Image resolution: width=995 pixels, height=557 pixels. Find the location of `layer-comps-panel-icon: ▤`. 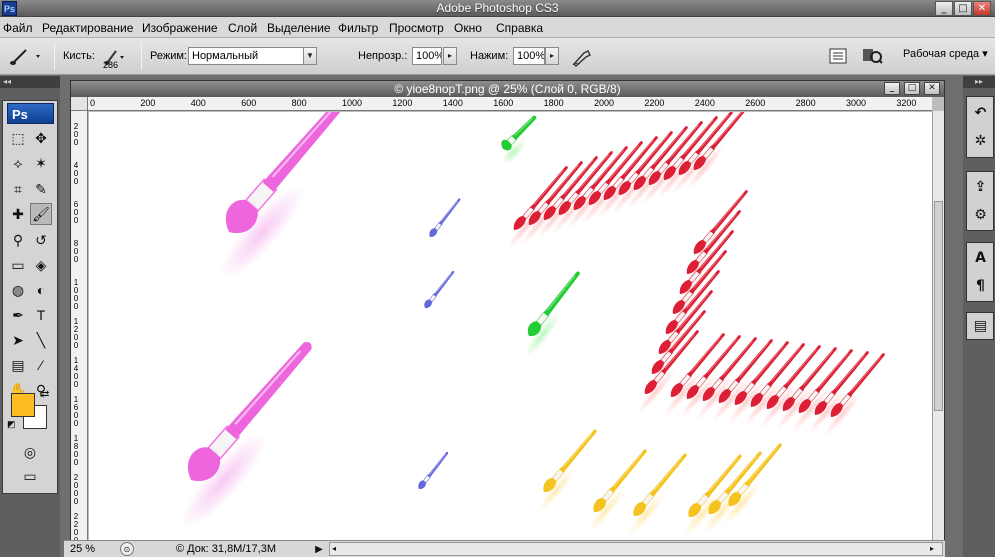

layer-comps-panel-icon: ▤ is located at coordinates (980, 326).